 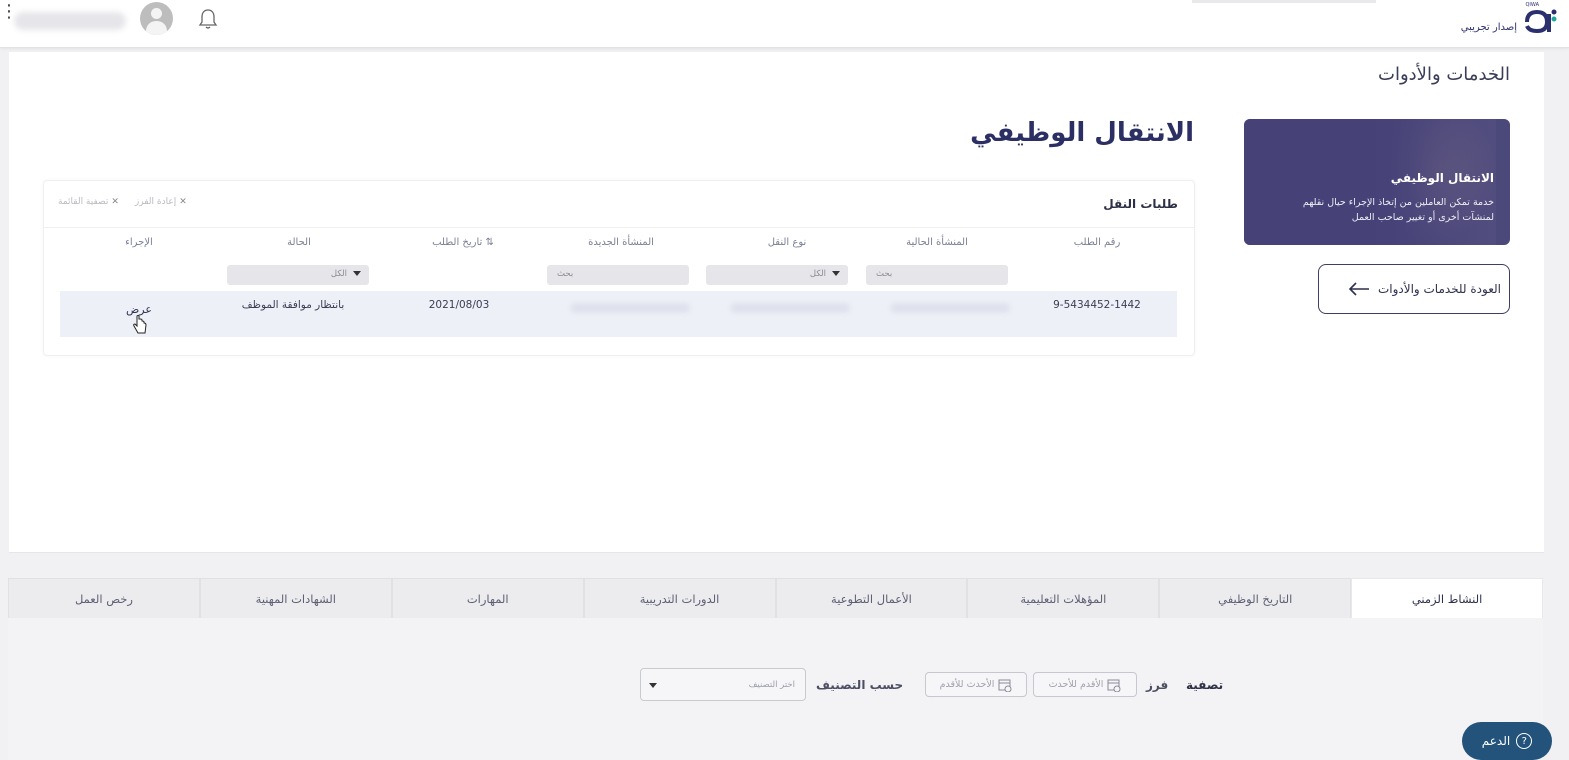 I want to click on column-header-current-establishment: المنشأة الحالية, so click(x=937, y=242).